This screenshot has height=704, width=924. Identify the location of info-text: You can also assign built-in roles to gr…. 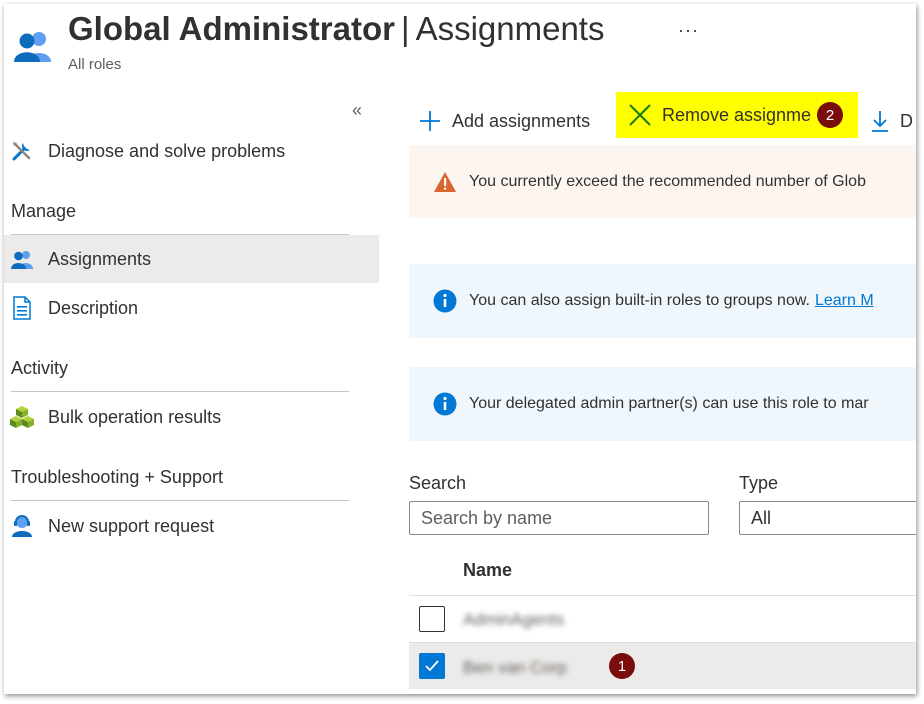
(639, 300).